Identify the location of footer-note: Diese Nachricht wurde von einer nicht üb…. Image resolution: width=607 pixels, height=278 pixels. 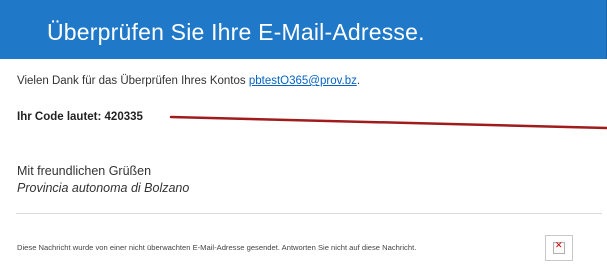
(217, 247).